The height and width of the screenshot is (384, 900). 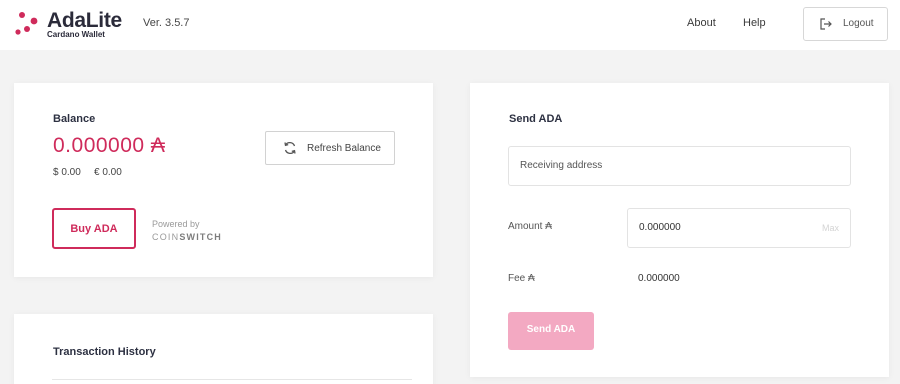 What do you see at coordinates (76, 34) in the screenshot?
I see `brand-subtitle: Cardano Wallet` at bounding box center [76, 34].